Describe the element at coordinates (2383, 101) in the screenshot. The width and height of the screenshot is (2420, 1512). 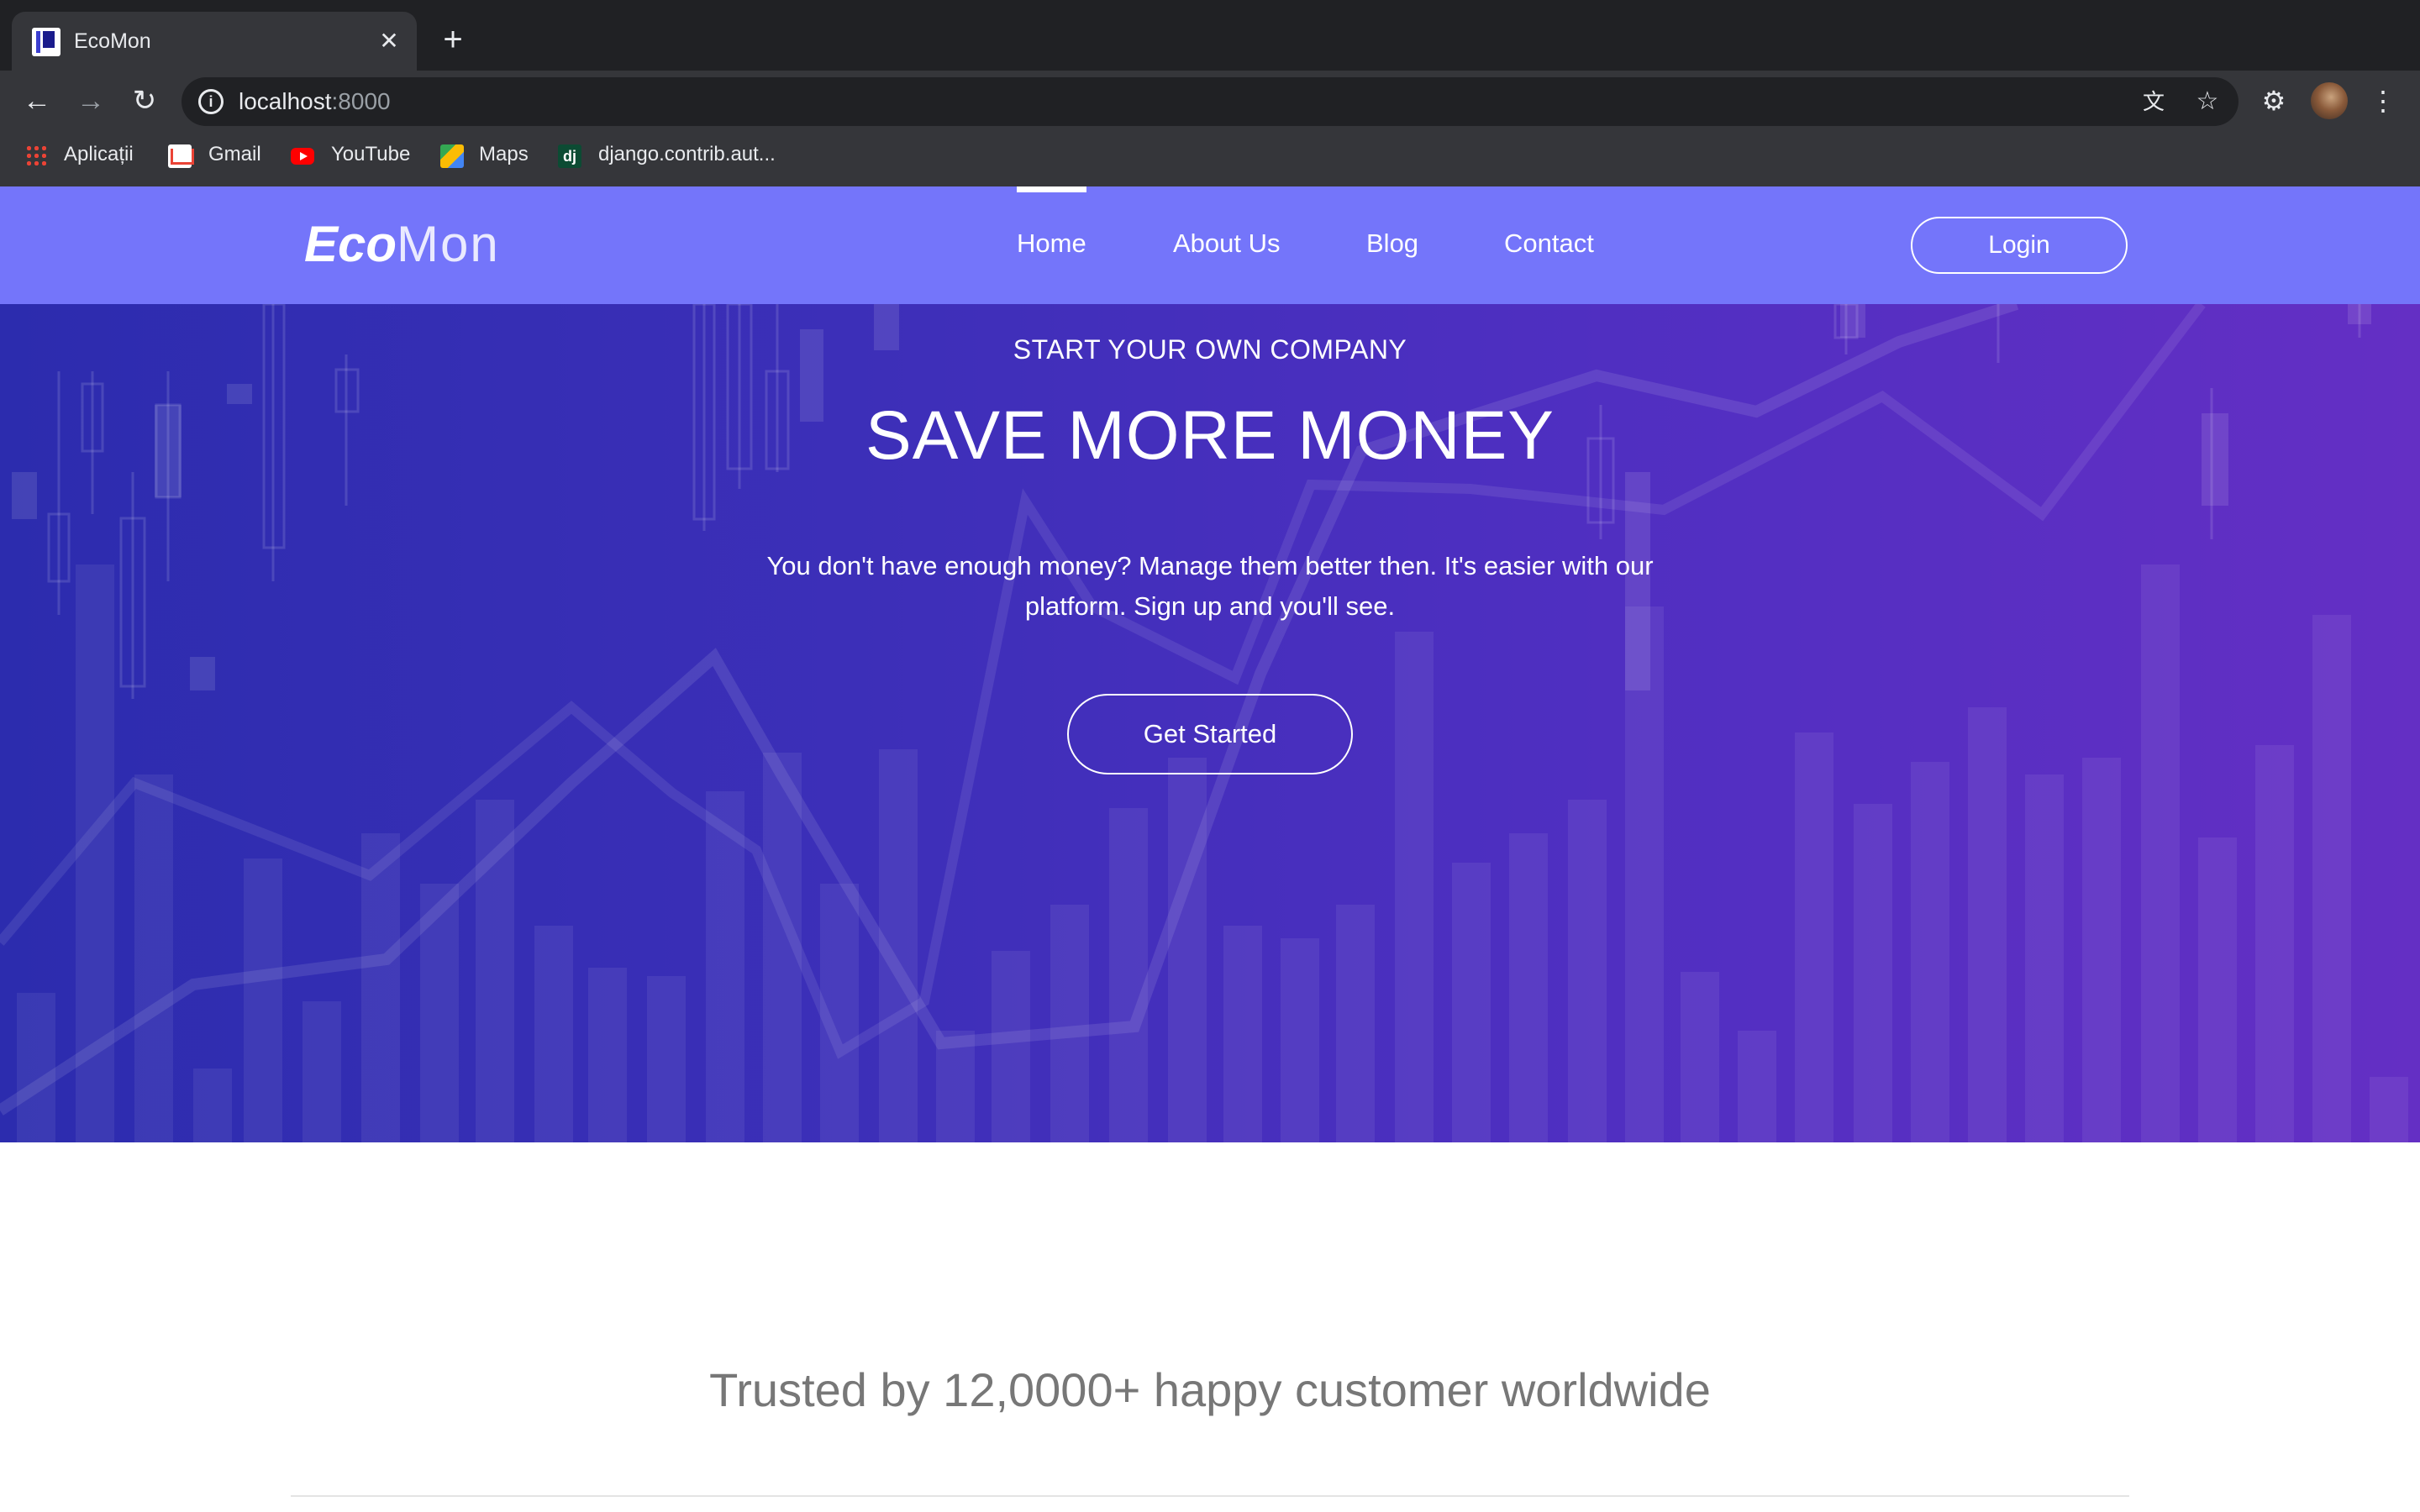
I see `more-menu-icon: ⋮` at that location.